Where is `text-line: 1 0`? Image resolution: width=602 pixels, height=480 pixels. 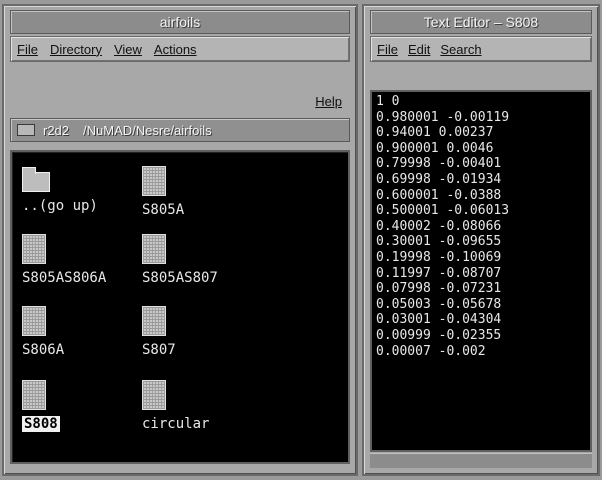 text-line: 1 0 is located at coordinates (388, 101).